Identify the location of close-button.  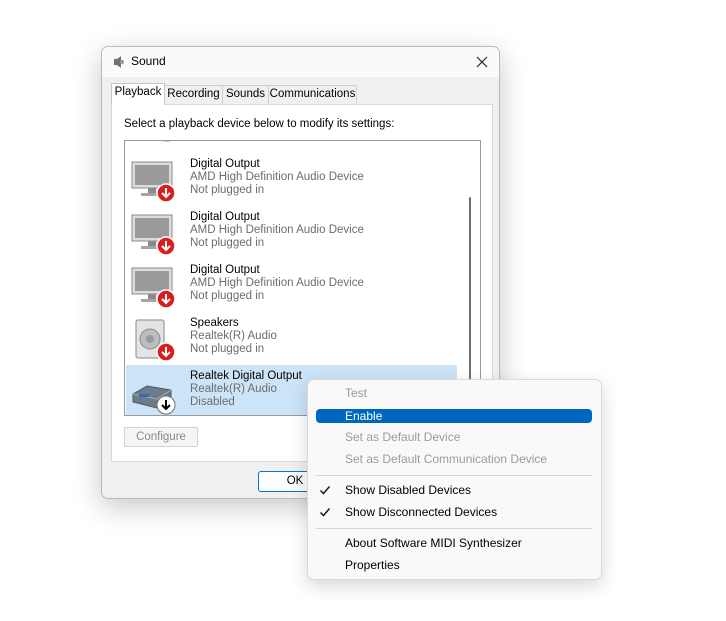
(482, 62).